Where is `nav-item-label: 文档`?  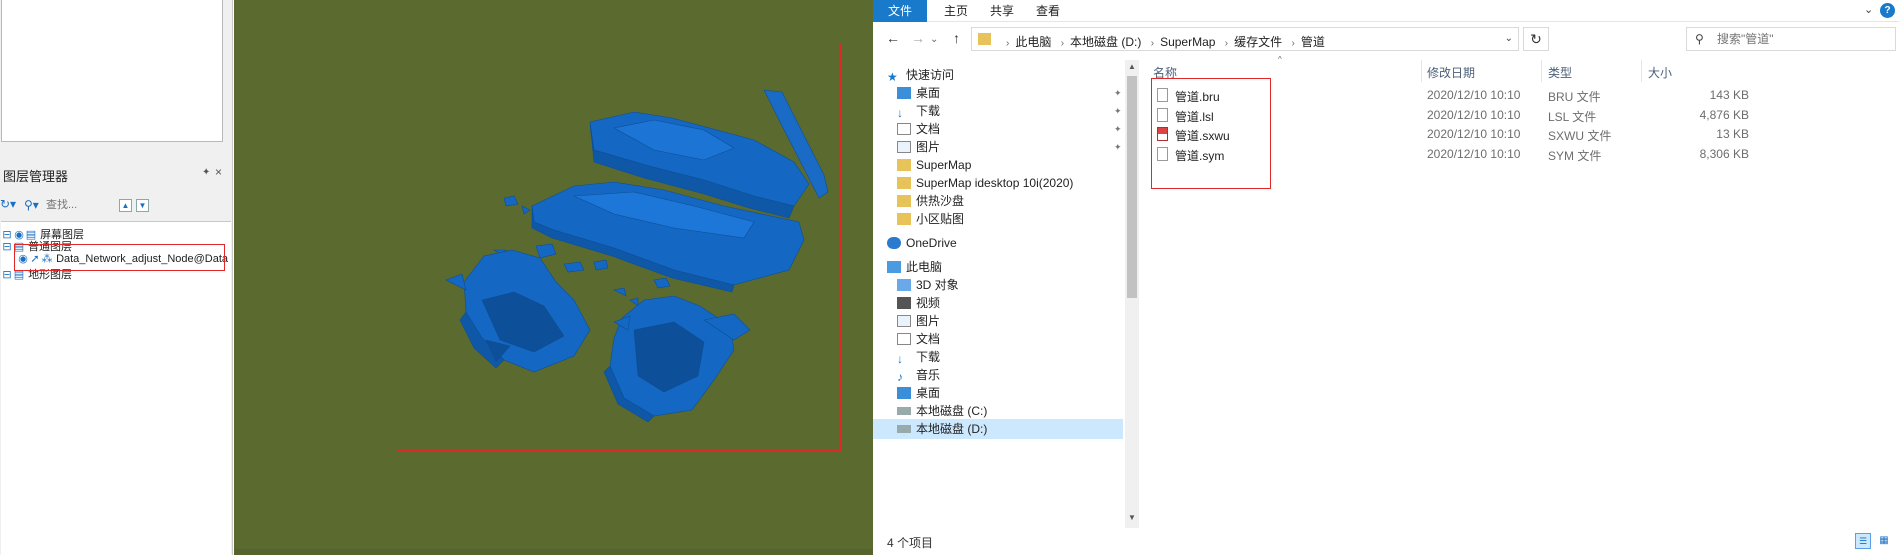 nav-item-label: 文档 is located at coordinates (928, 339).